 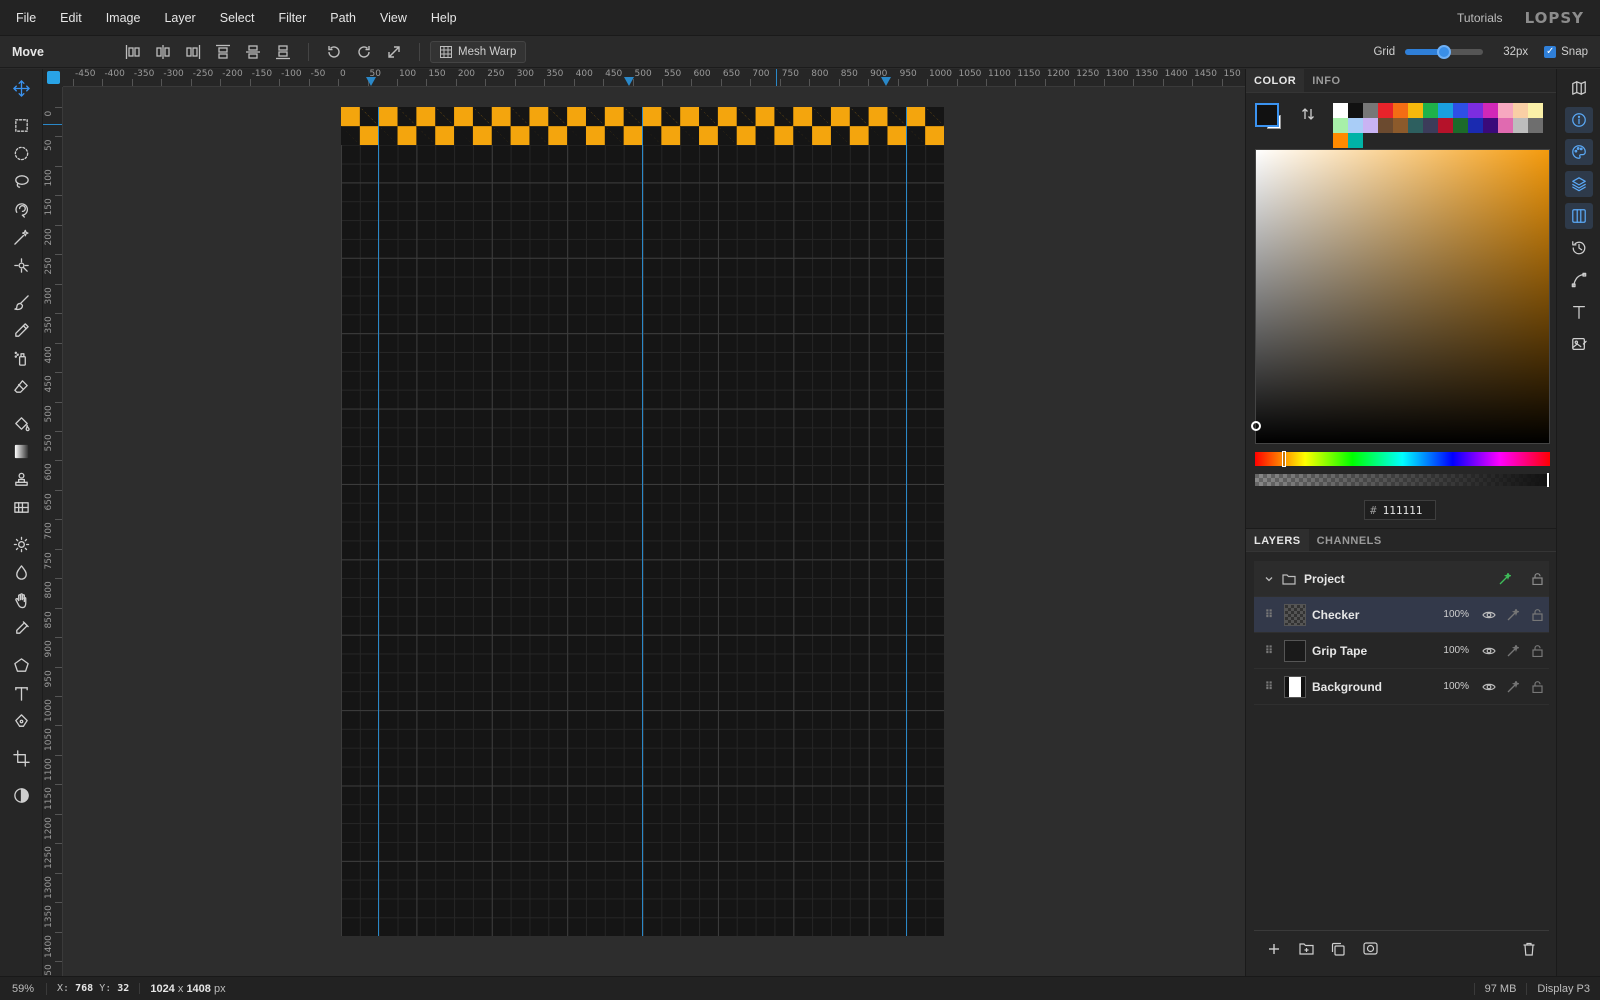 I want to click on menu-layer: Layer, so click(x=179, y=18).